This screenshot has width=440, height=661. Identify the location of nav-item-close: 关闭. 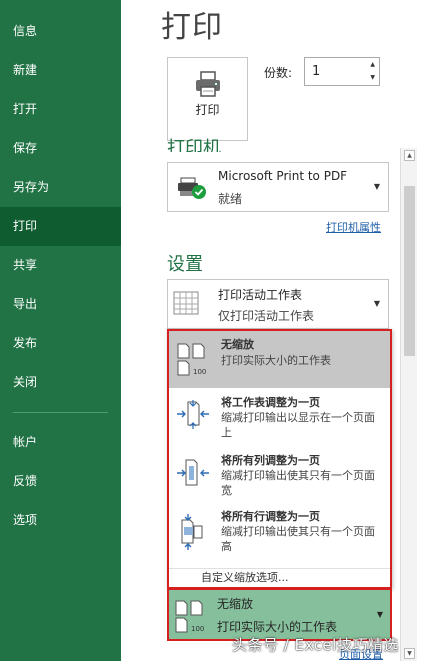
(60, 382).